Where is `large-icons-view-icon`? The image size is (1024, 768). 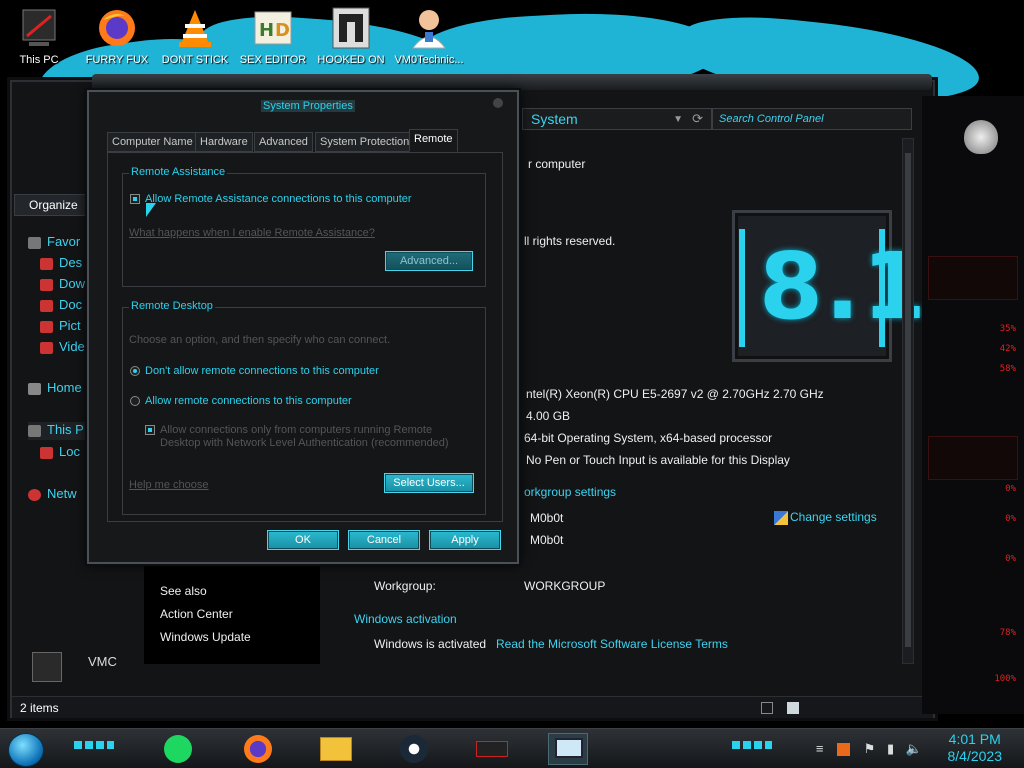 large-icons-view-icon is located at coordinates (793, 708).